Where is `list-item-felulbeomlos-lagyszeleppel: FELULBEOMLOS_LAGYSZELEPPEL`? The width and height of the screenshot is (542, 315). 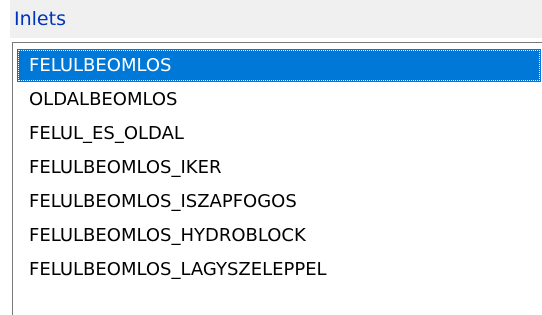 list-item-felulbeomlos-lagyszeleppel: FELULBEOMLOS_LAGYSZELEPPEL is located at coordinates (279, 269).